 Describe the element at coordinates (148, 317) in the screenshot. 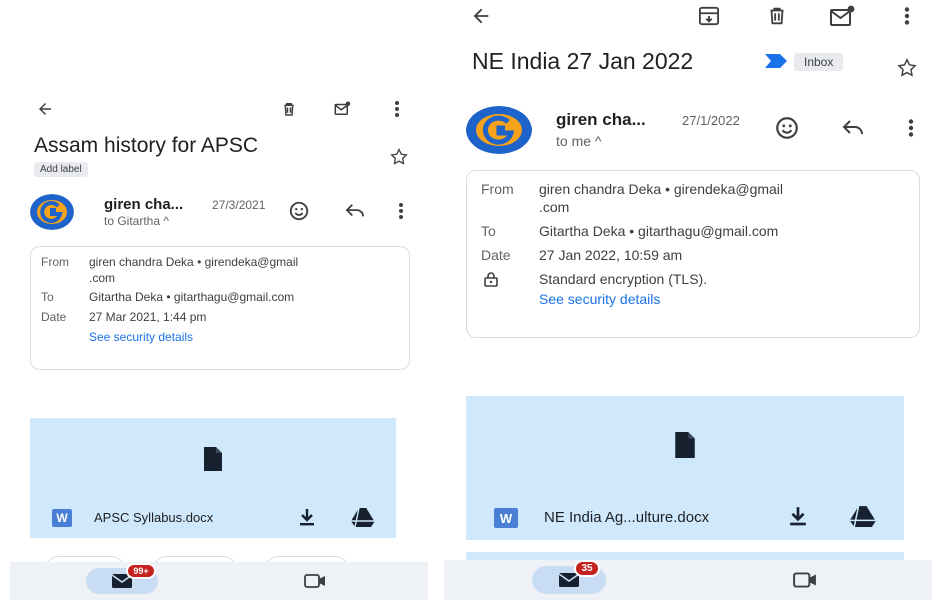

I see `date-value: 27 Mar 2021, 1:44 pm` at that location.